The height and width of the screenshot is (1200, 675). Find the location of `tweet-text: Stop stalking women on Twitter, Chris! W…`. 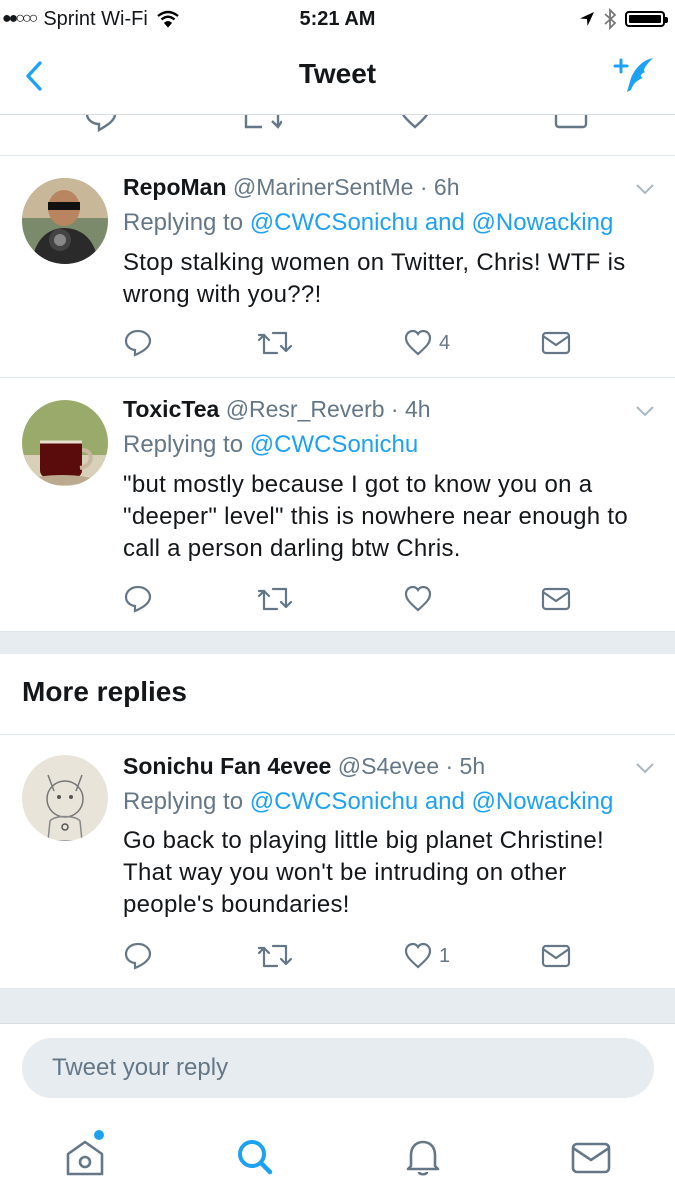

tweet-text: Stop stalking women on Twitter, Chris! W… is located at coordinates (374, 278).